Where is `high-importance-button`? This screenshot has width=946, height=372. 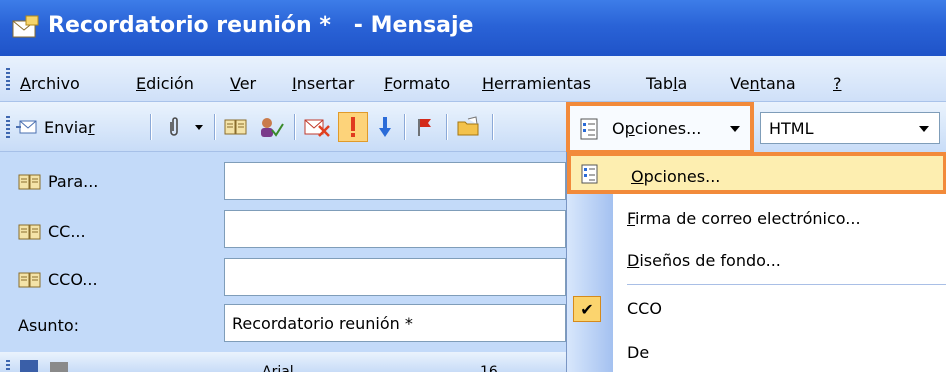
high-importance-button is located at coordinates (353, 127).